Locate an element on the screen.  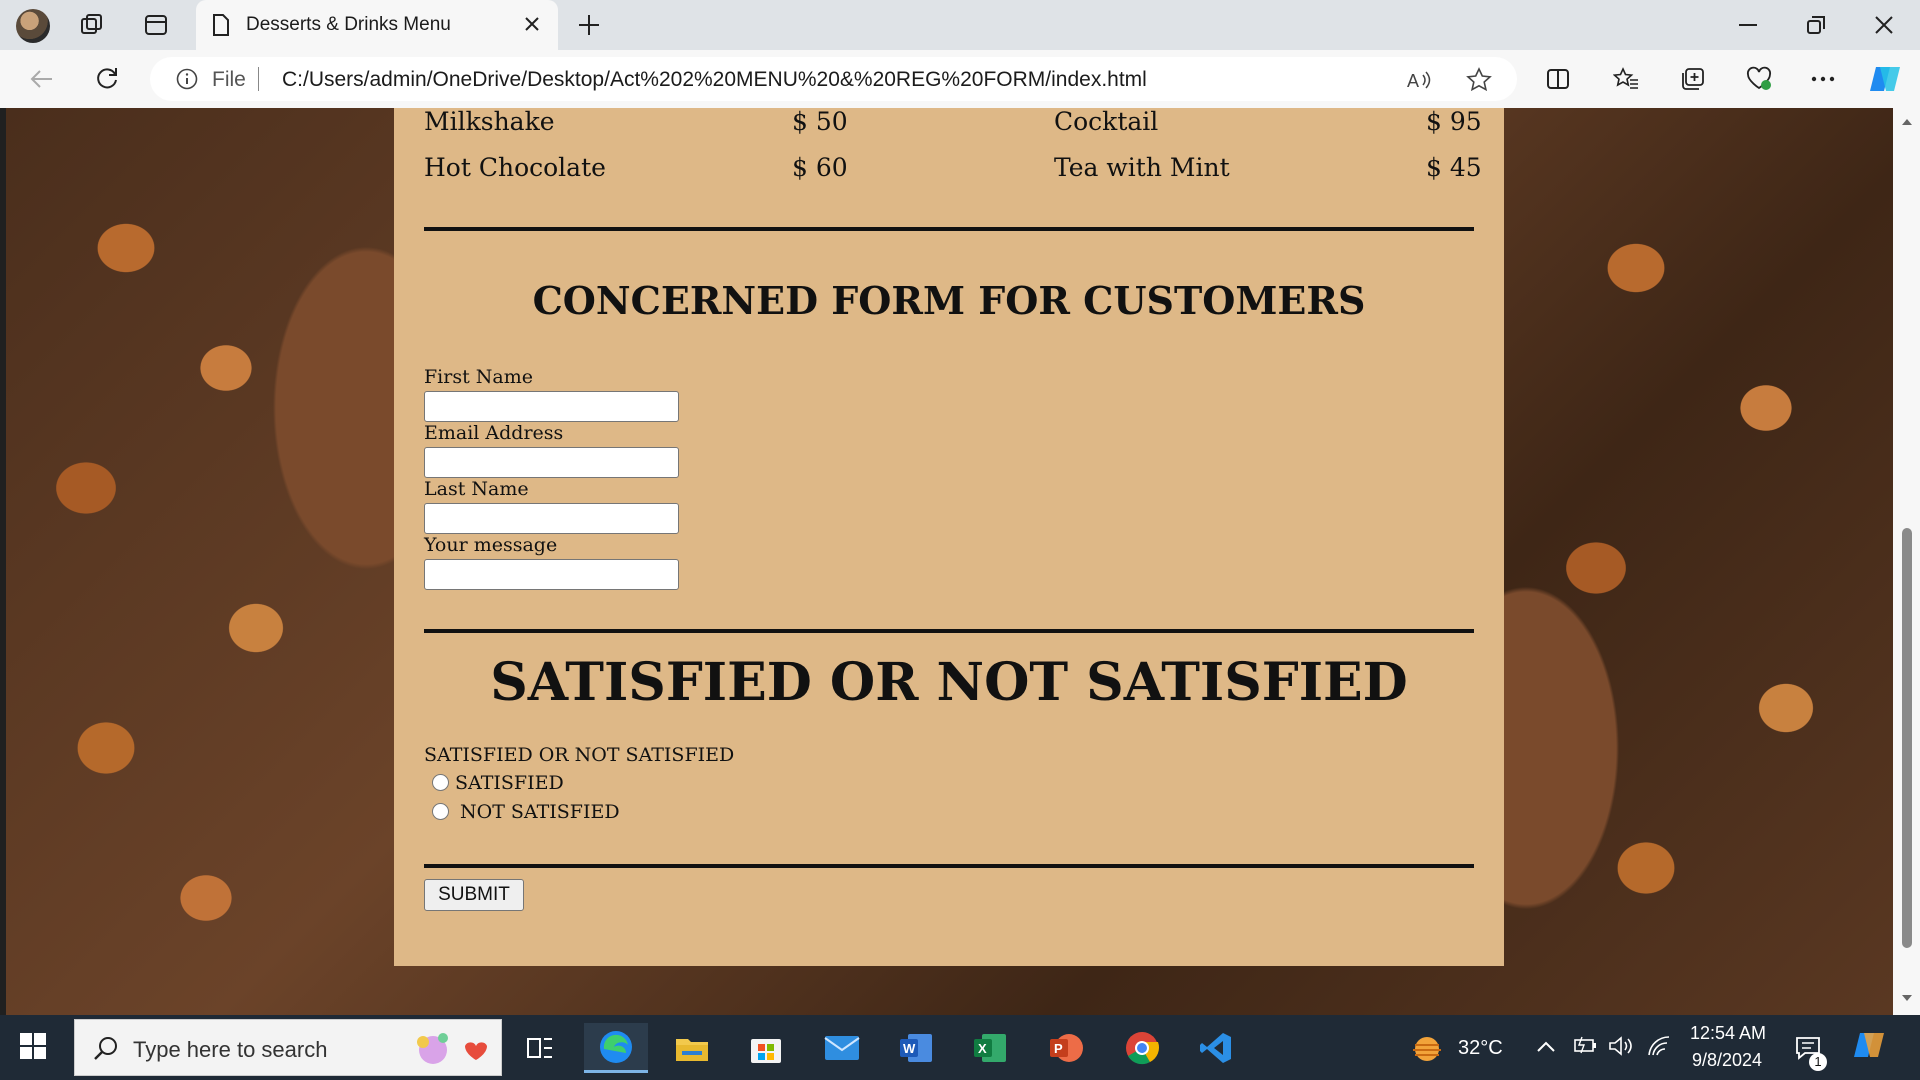
first-name-field is located at coordinates (551, 406).